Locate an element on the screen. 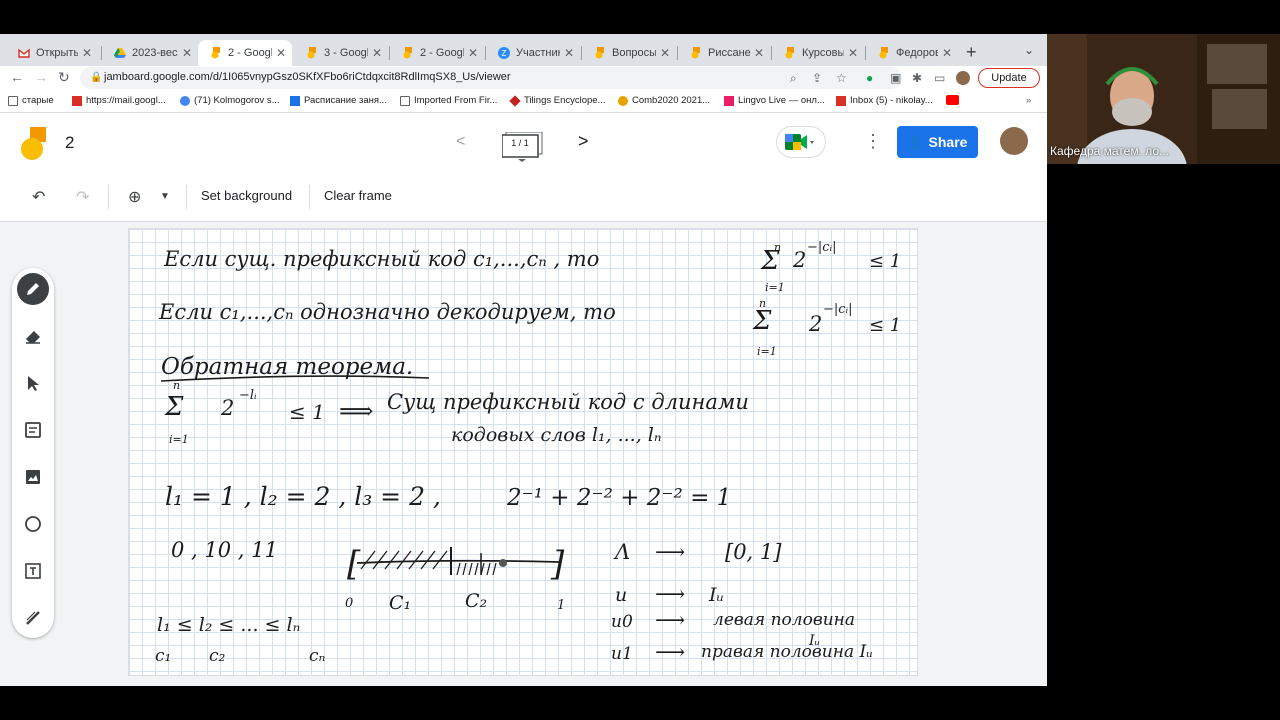 The height and width of the screenshot is (720, 1280). profile-avatar is located at coordinates (963, 78).